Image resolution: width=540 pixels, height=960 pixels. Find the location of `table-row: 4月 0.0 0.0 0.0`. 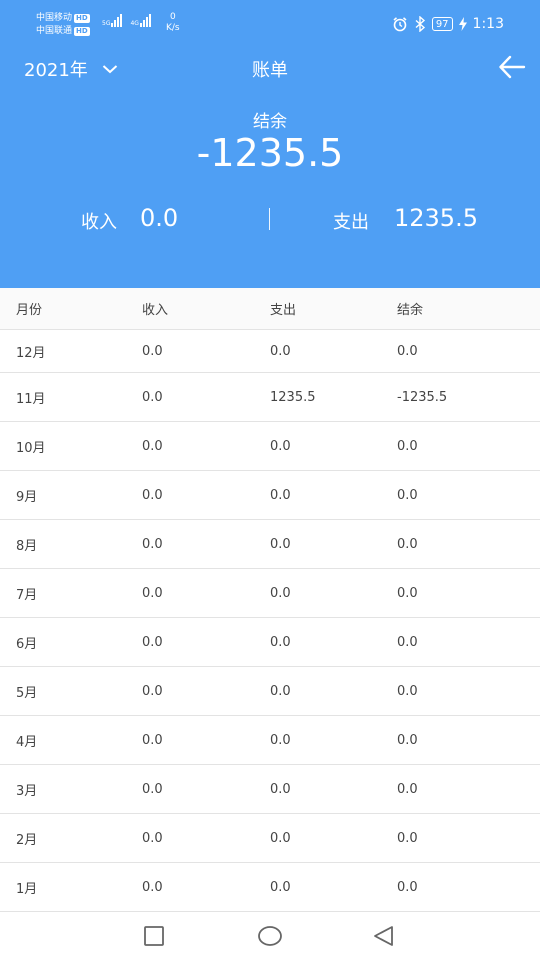

table-row: 4月 0.0 0.0 0.0 is located at coordinates (270, 740).